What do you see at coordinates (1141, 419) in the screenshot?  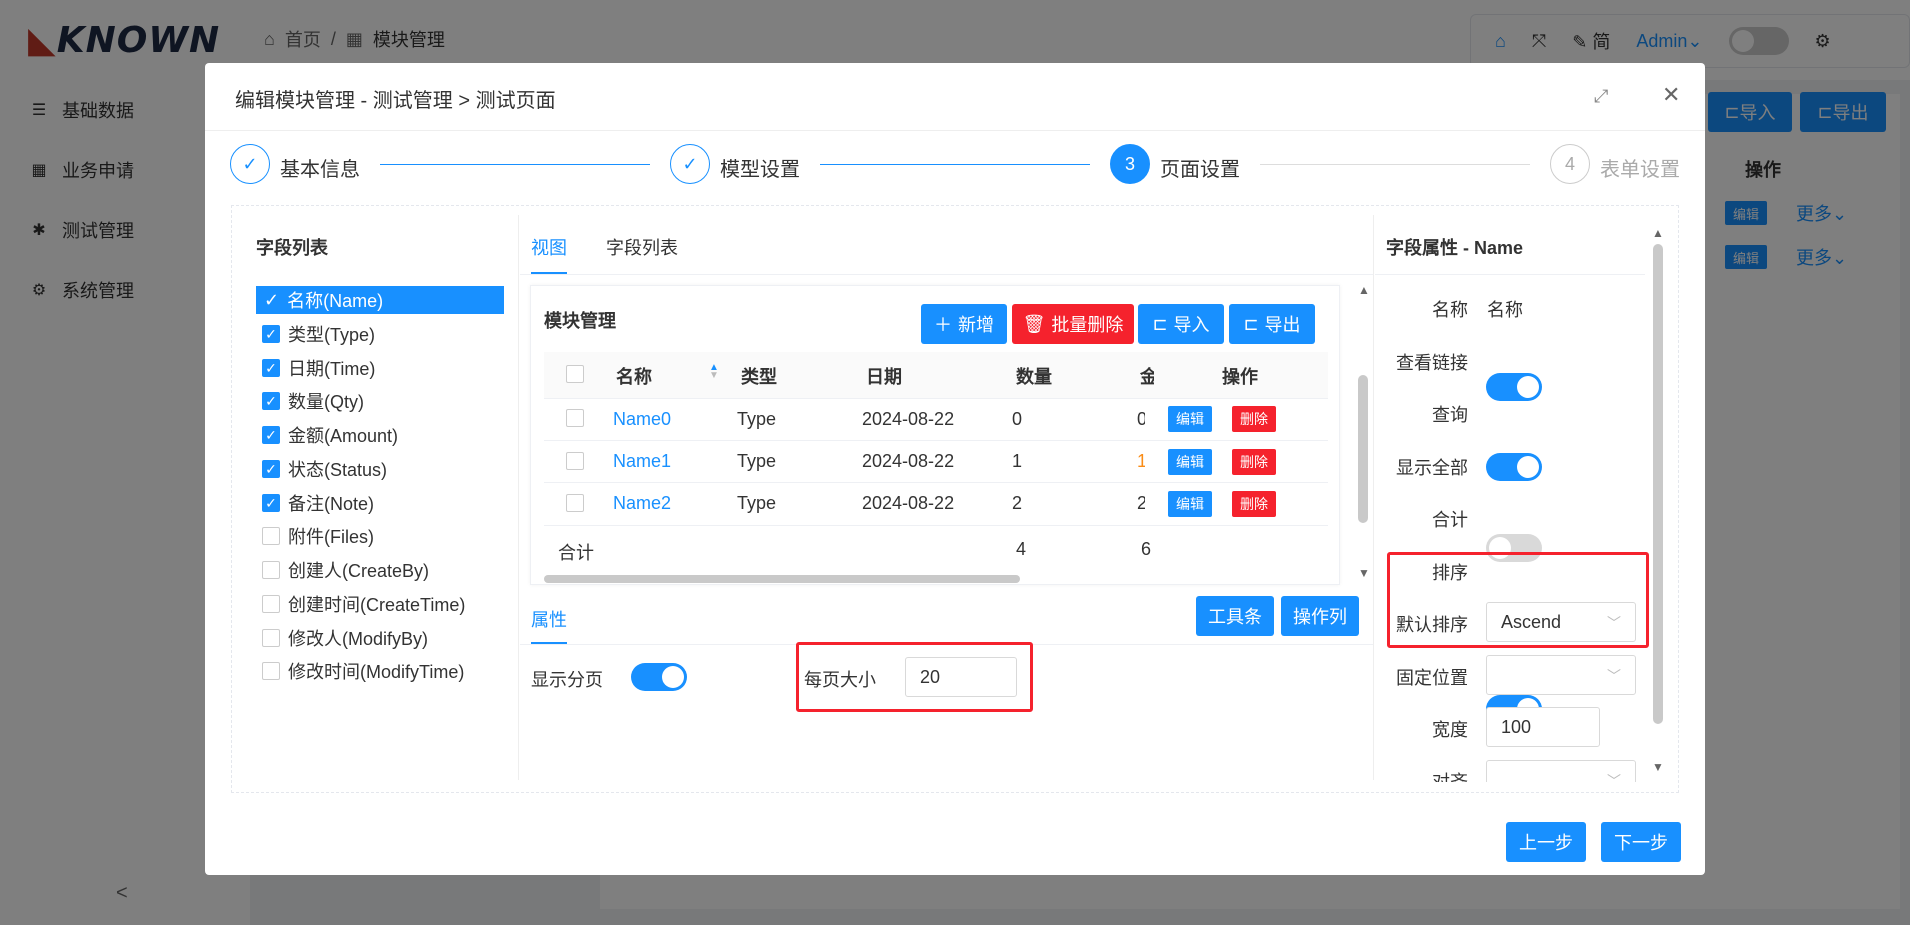 I see `row-amount: 0` at bounding box center [1141, 419].